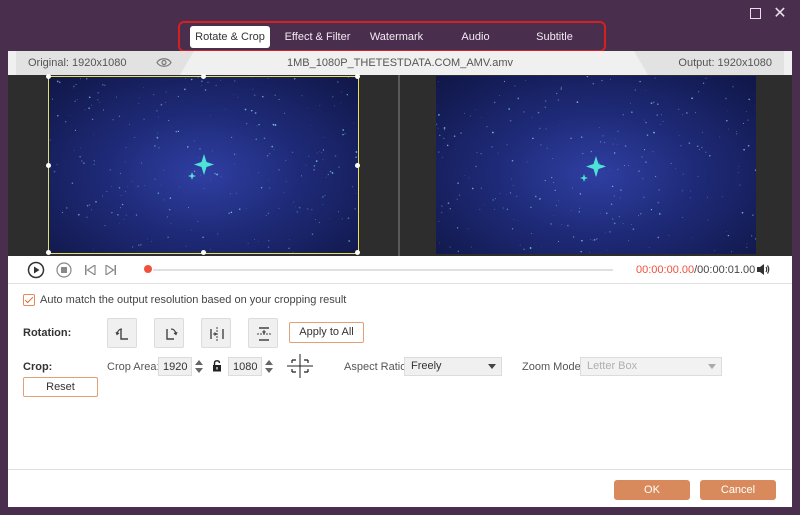 Image resolution: width=800 pixels, height=515 pixels. I want to click on flip-horizontal-button, so click(216, 333).